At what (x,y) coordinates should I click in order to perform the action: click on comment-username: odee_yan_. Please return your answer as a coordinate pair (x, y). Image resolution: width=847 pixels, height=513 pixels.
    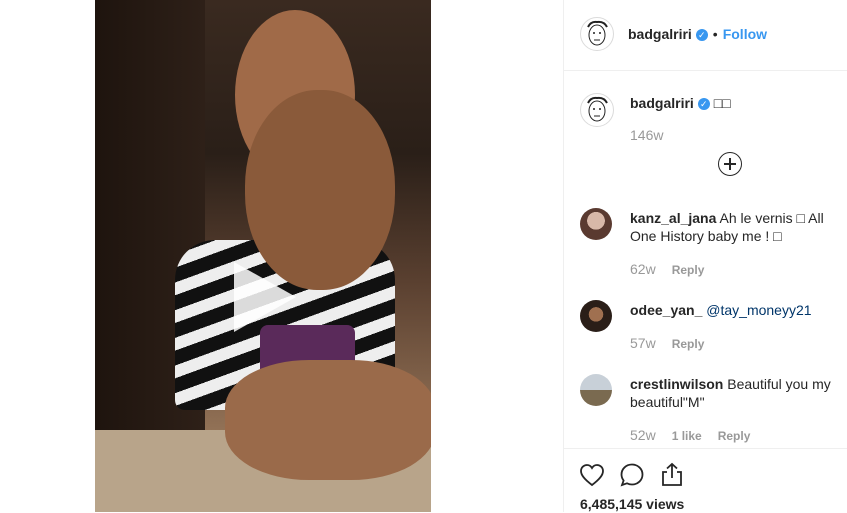
    Looking at the image, I should click on (666, 310).